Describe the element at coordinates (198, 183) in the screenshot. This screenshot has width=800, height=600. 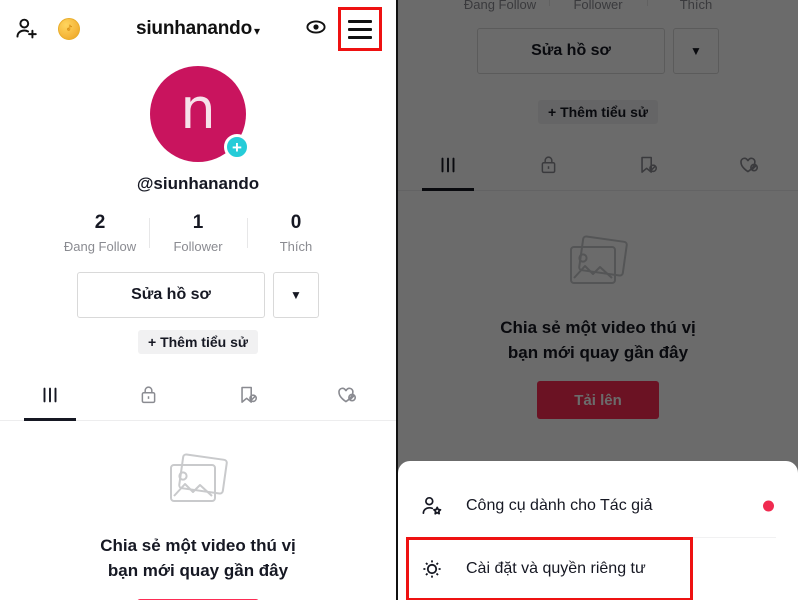
I see `profile-handle: @siunhanando` at that location.